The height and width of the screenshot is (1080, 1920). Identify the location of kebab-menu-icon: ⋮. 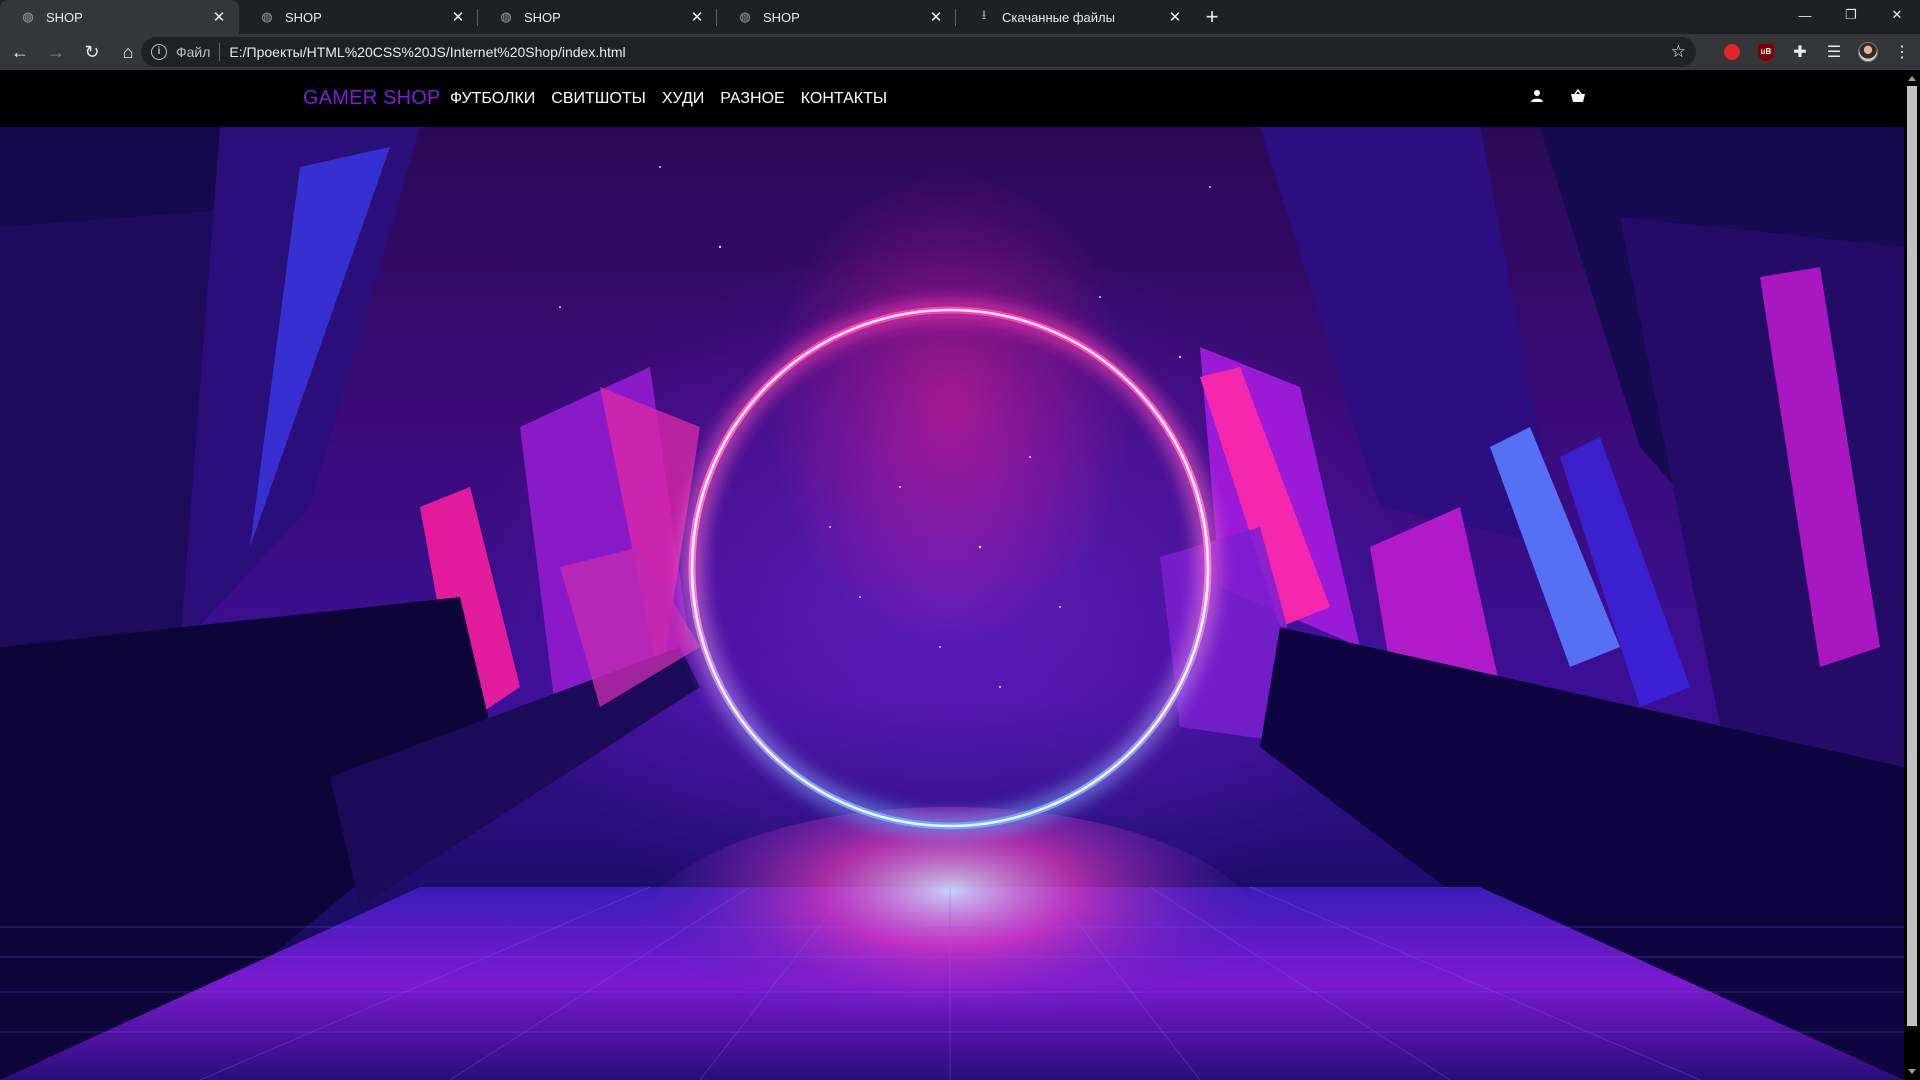
(1902, 52).